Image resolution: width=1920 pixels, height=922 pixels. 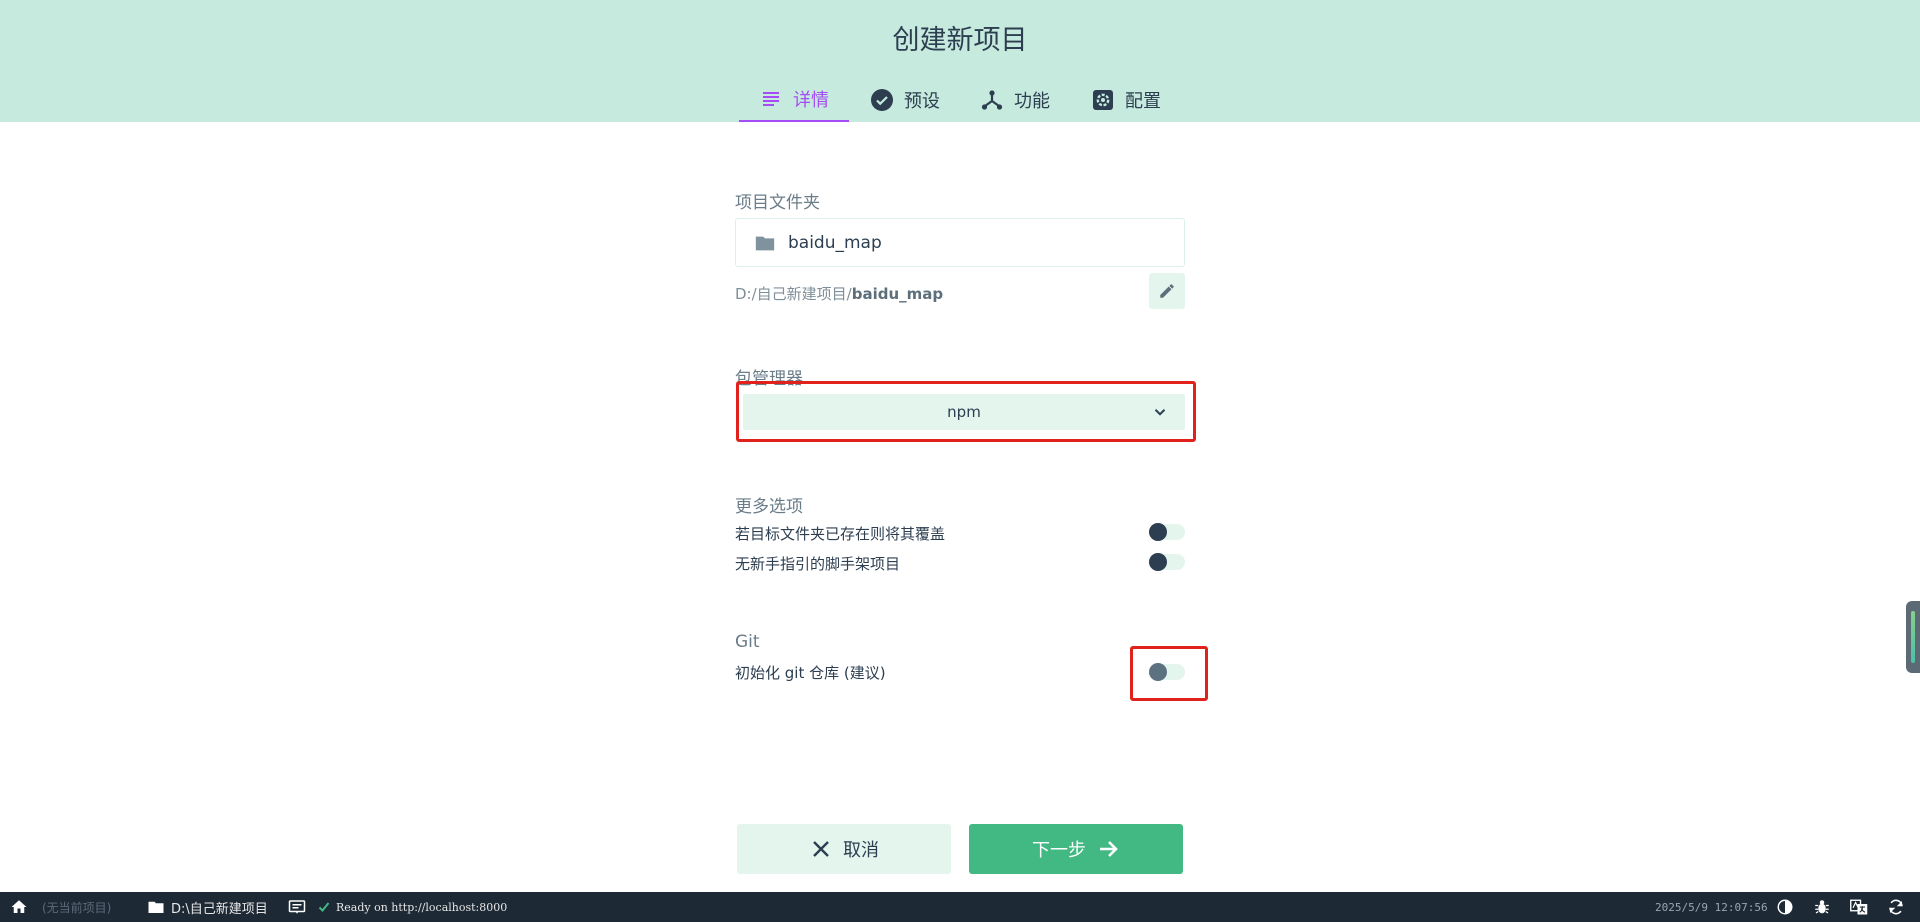 I want to click on package-manager-select: npm, so click(x=964, y=412).